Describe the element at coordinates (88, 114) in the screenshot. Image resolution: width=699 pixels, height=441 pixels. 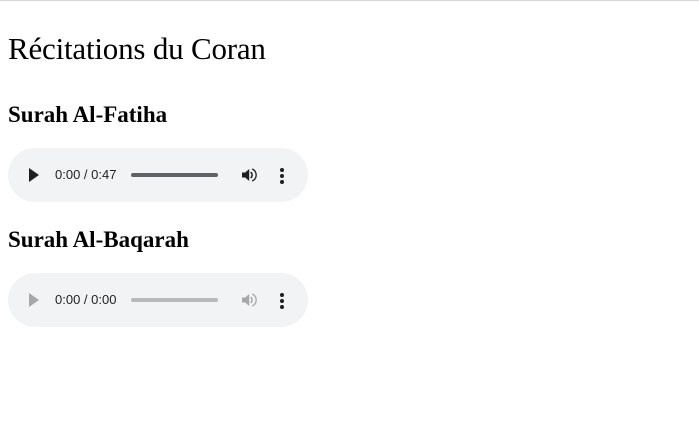
I see `section-title-fatiha: Surah Al-Fatiha` at that location.